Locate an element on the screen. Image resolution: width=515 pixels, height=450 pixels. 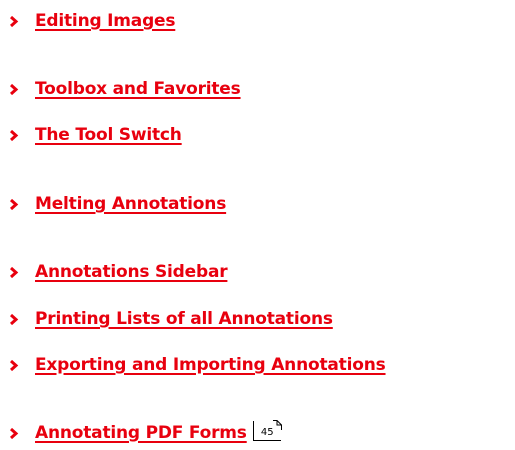
toc-entry-printing-lists: Printing Lists of all Annotations is located at coordinates (166, 319).